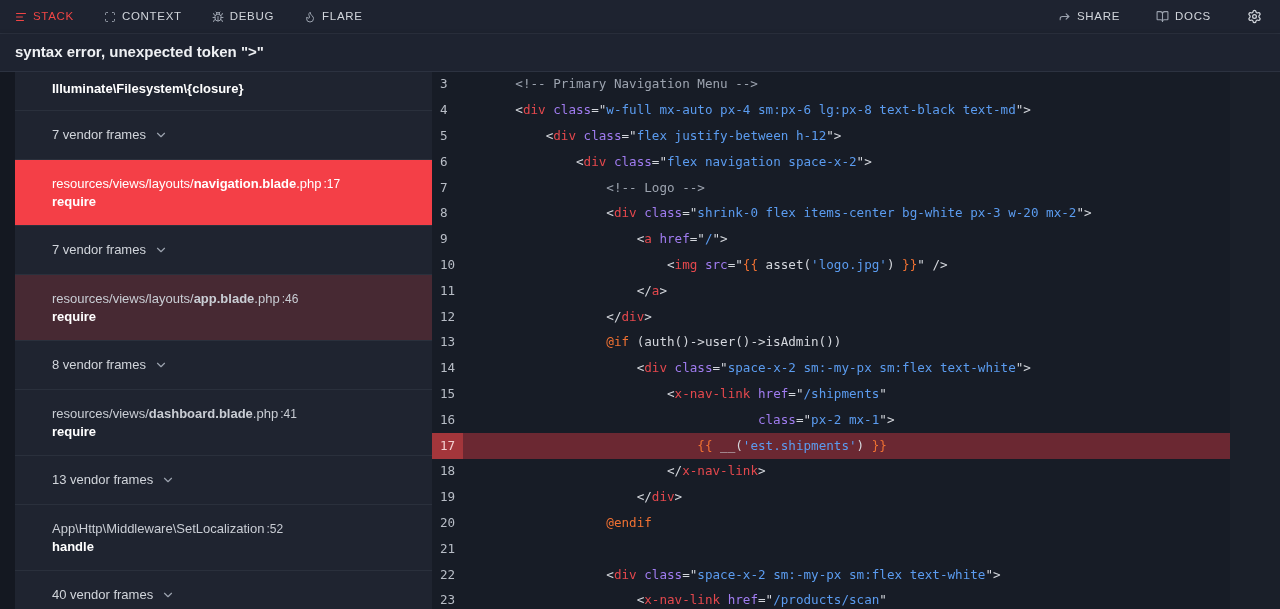 Image resolution: width=1280 pixels, height=609 pixels. Describe the element at coordinates (187, 183) in the screenshot. I see `frame-file-path: resources/views/layouts/navigation.blade.php` at that location.